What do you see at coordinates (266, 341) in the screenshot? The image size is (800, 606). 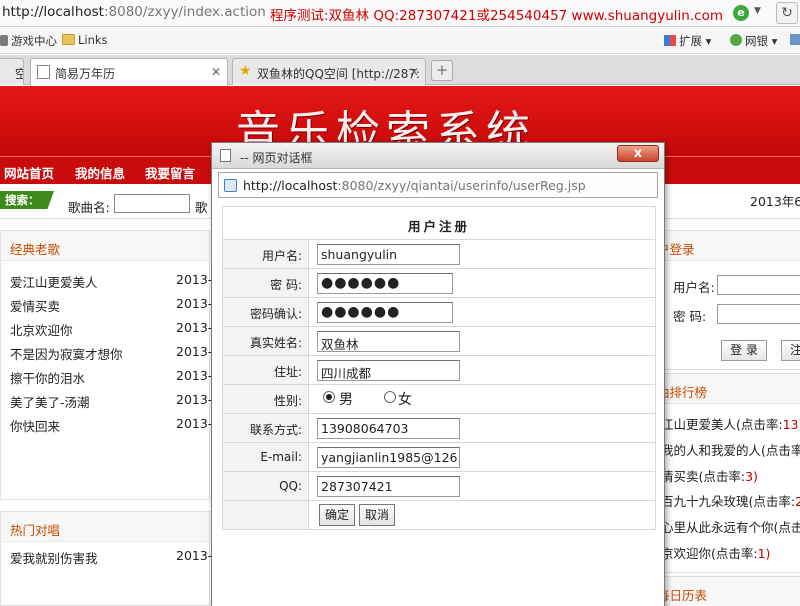 I see `real-name-label: 真实姓名:` at bounding box center [266, 341].